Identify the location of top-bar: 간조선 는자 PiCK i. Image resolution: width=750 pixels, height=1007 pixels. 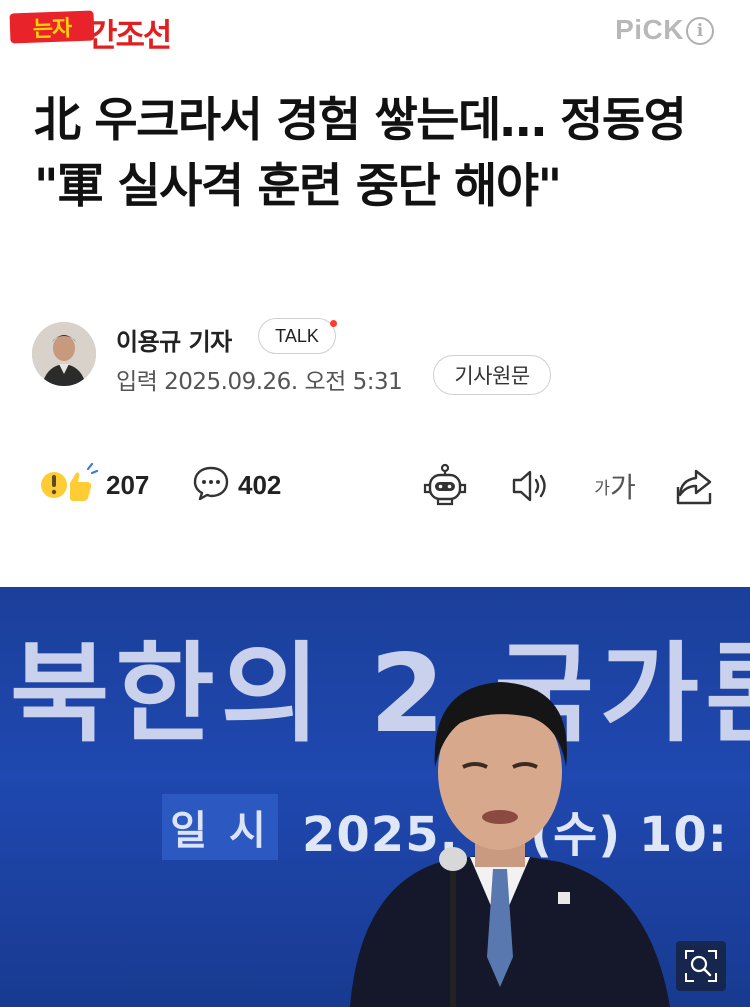
(375, 35).